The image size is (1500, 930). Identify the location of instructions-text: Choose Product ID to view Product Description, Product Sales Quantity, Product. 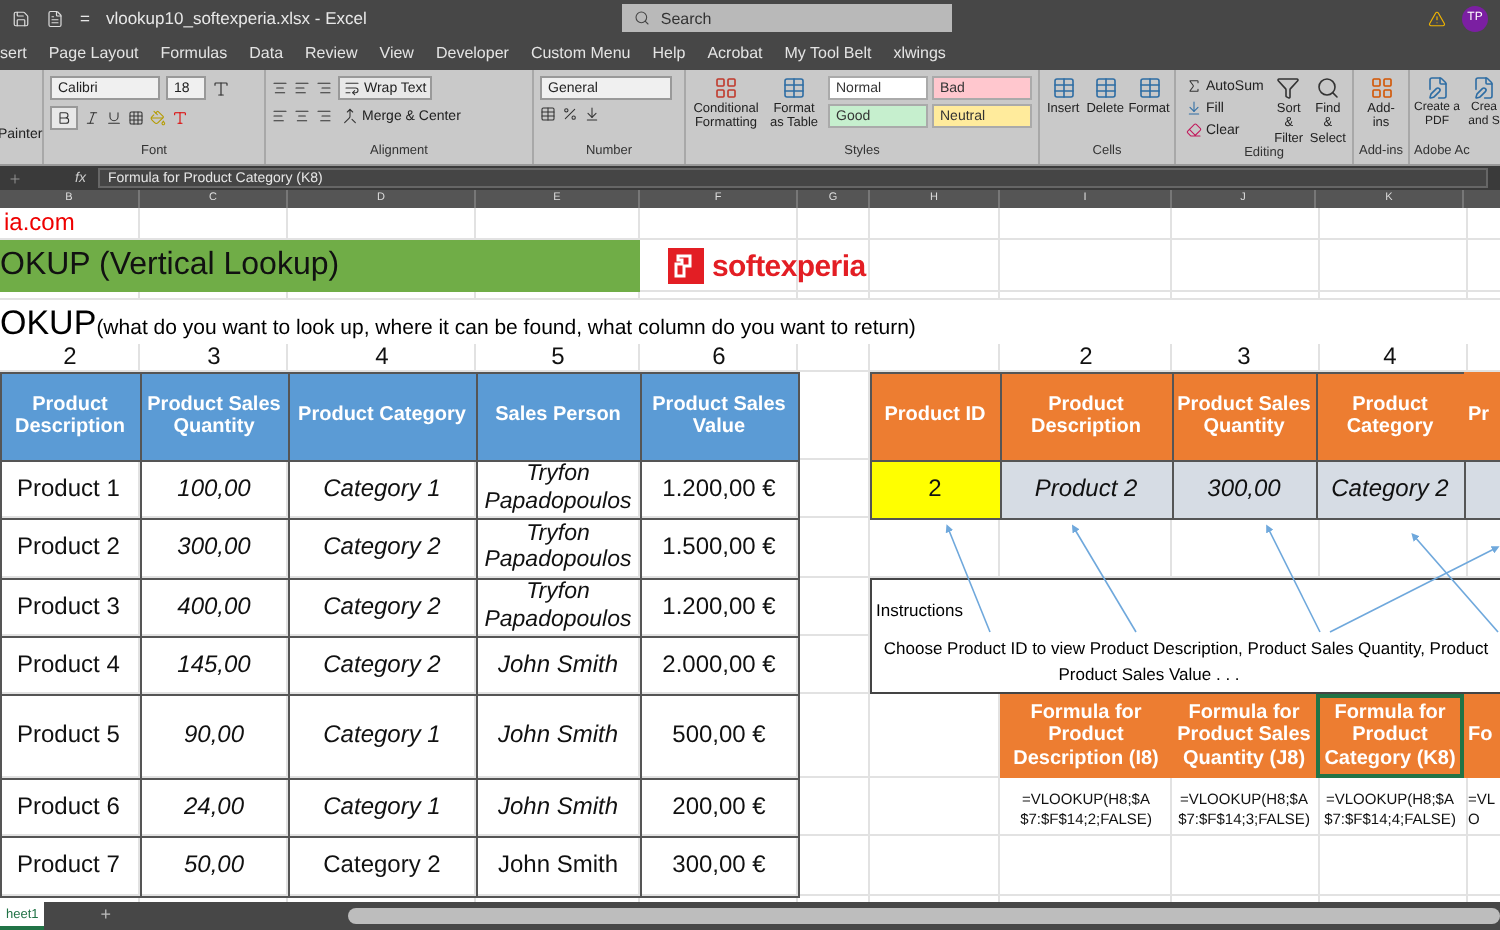
(1186, 649).